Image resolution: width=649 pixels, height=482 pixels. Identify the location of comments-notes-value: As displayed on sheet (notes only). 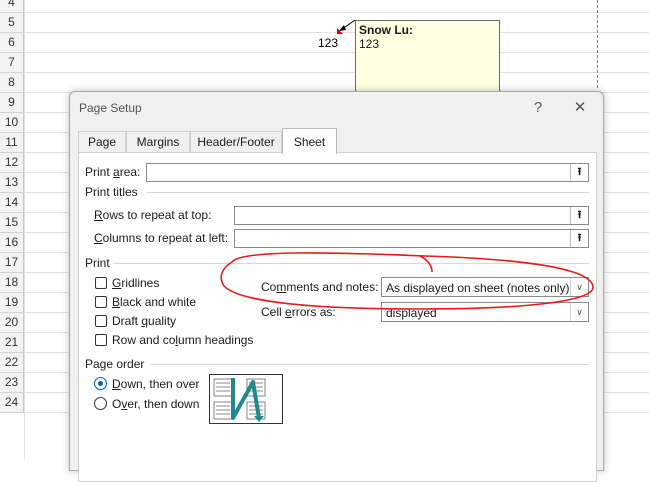
(478, 288).